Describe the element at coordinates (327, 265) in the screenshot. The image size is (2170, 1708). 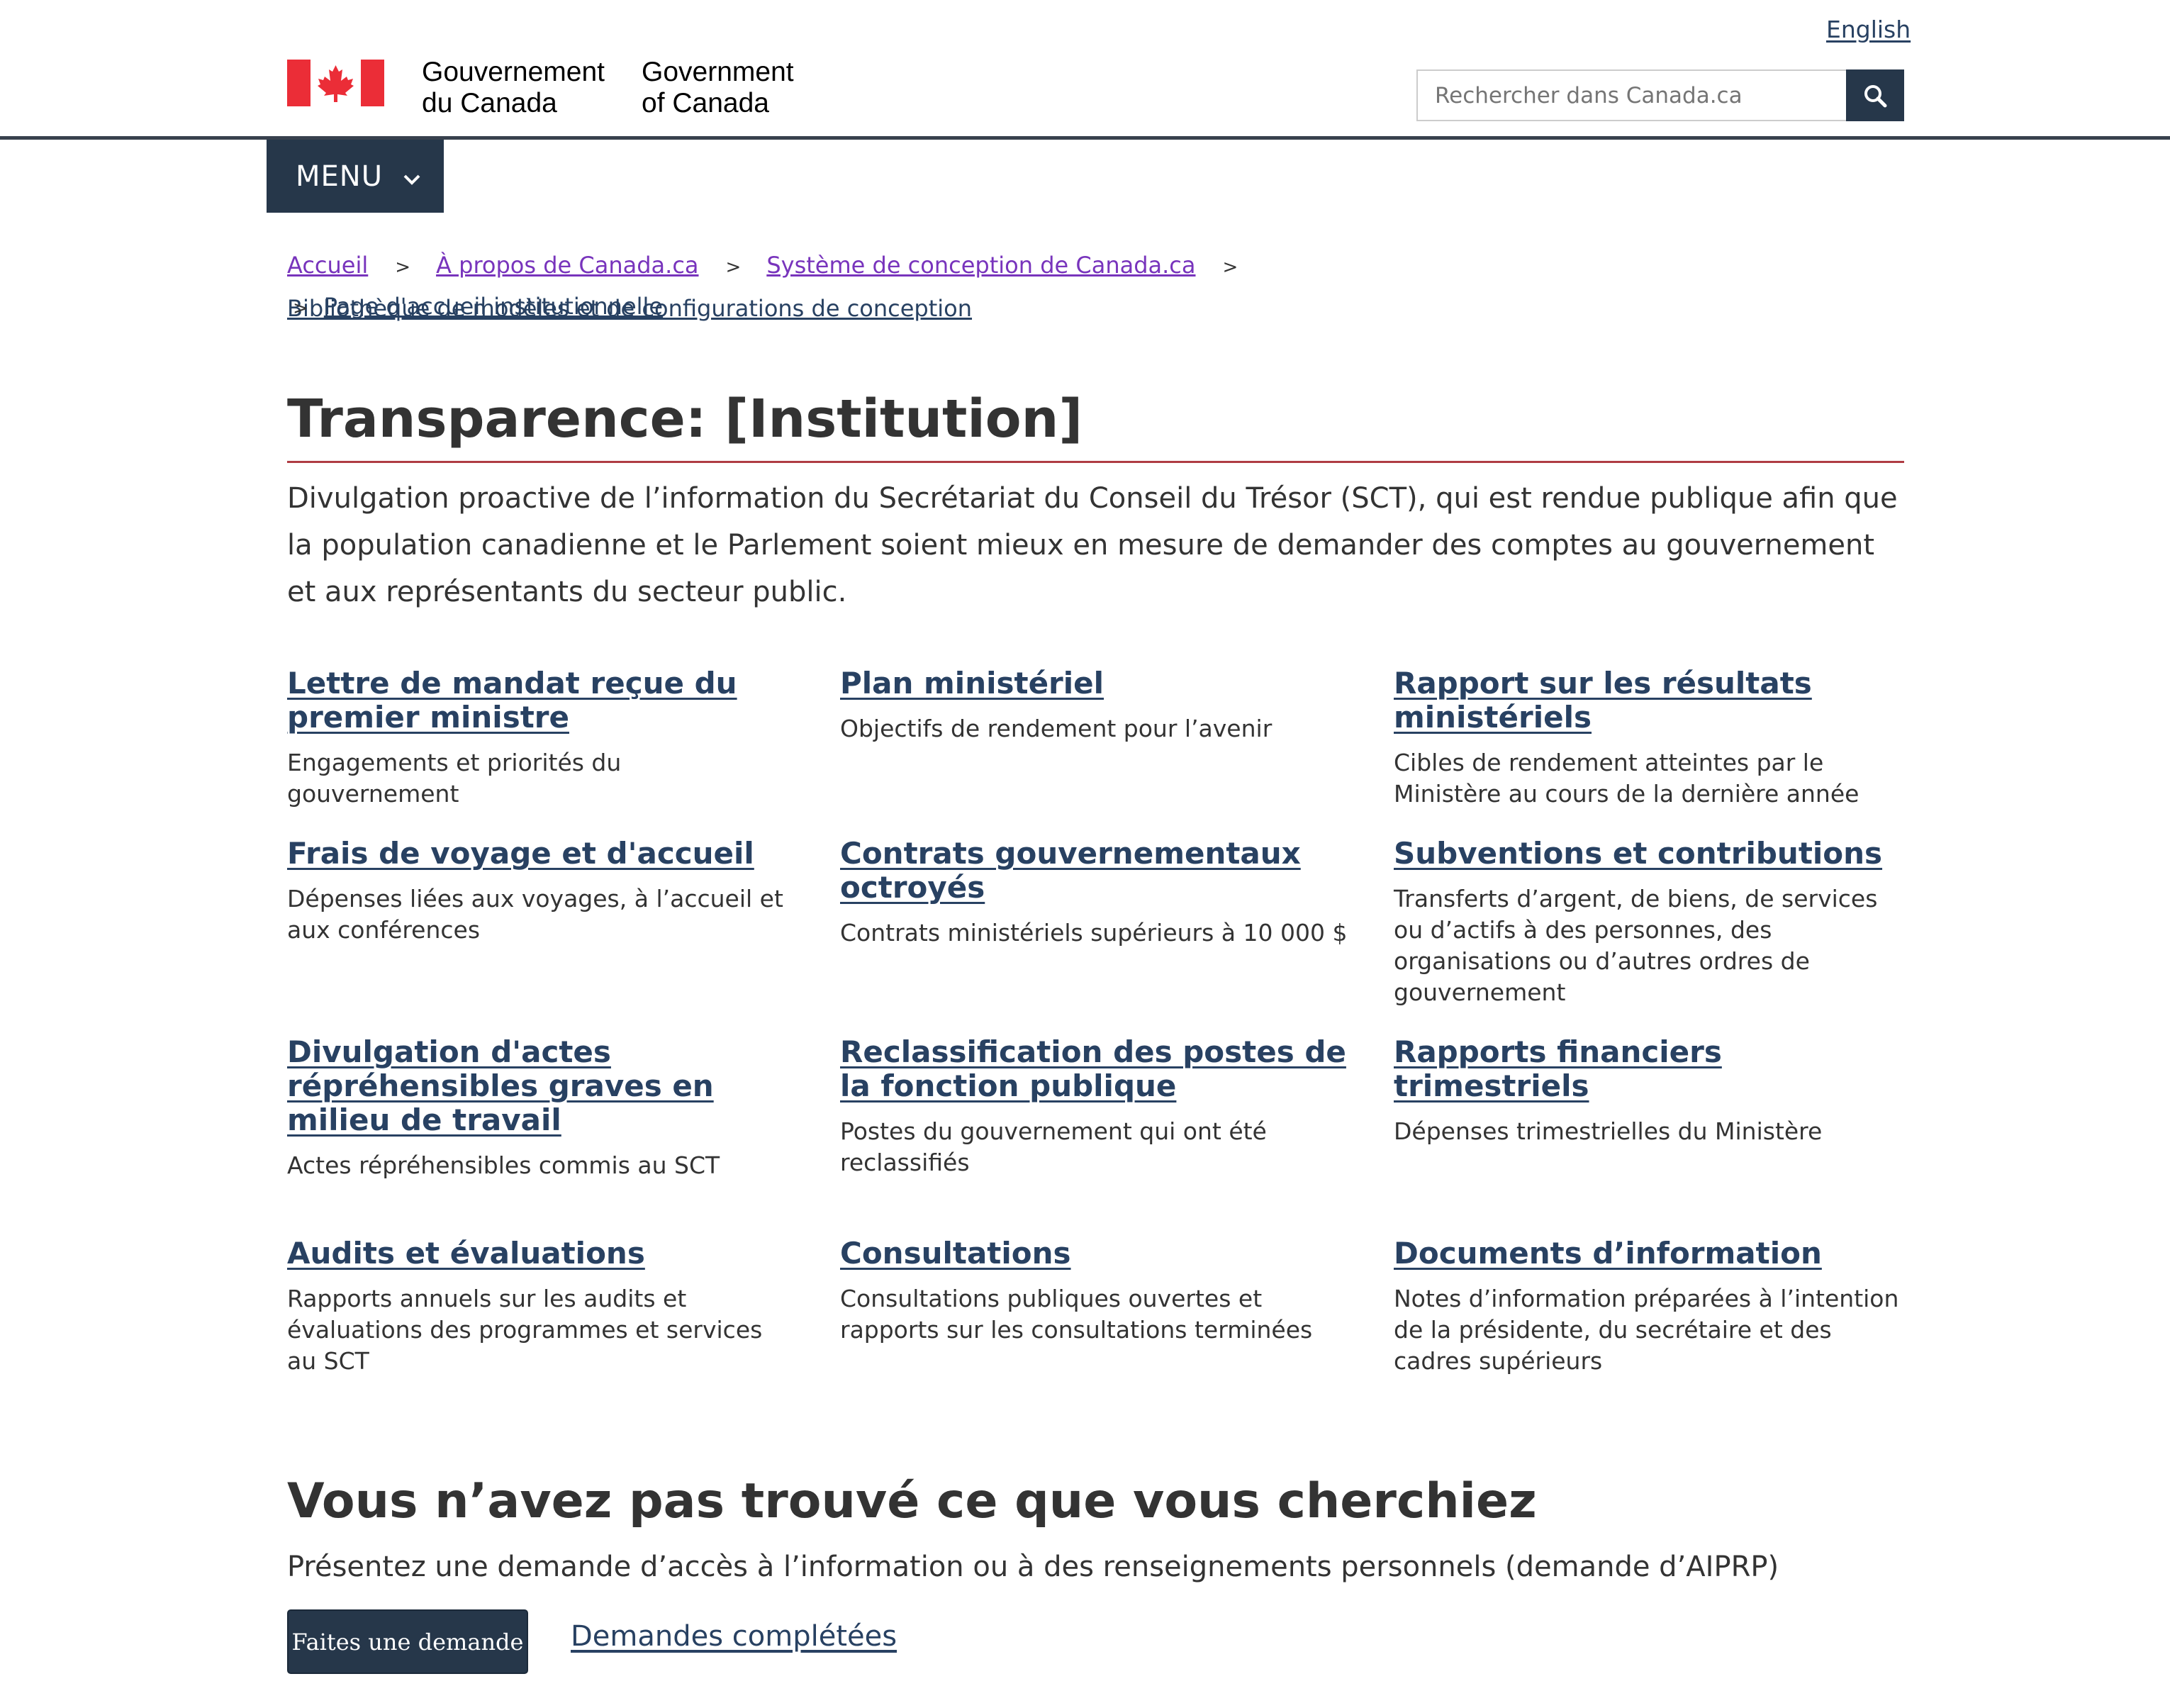
I see `breadcrumb-home: Accueil` at that location.